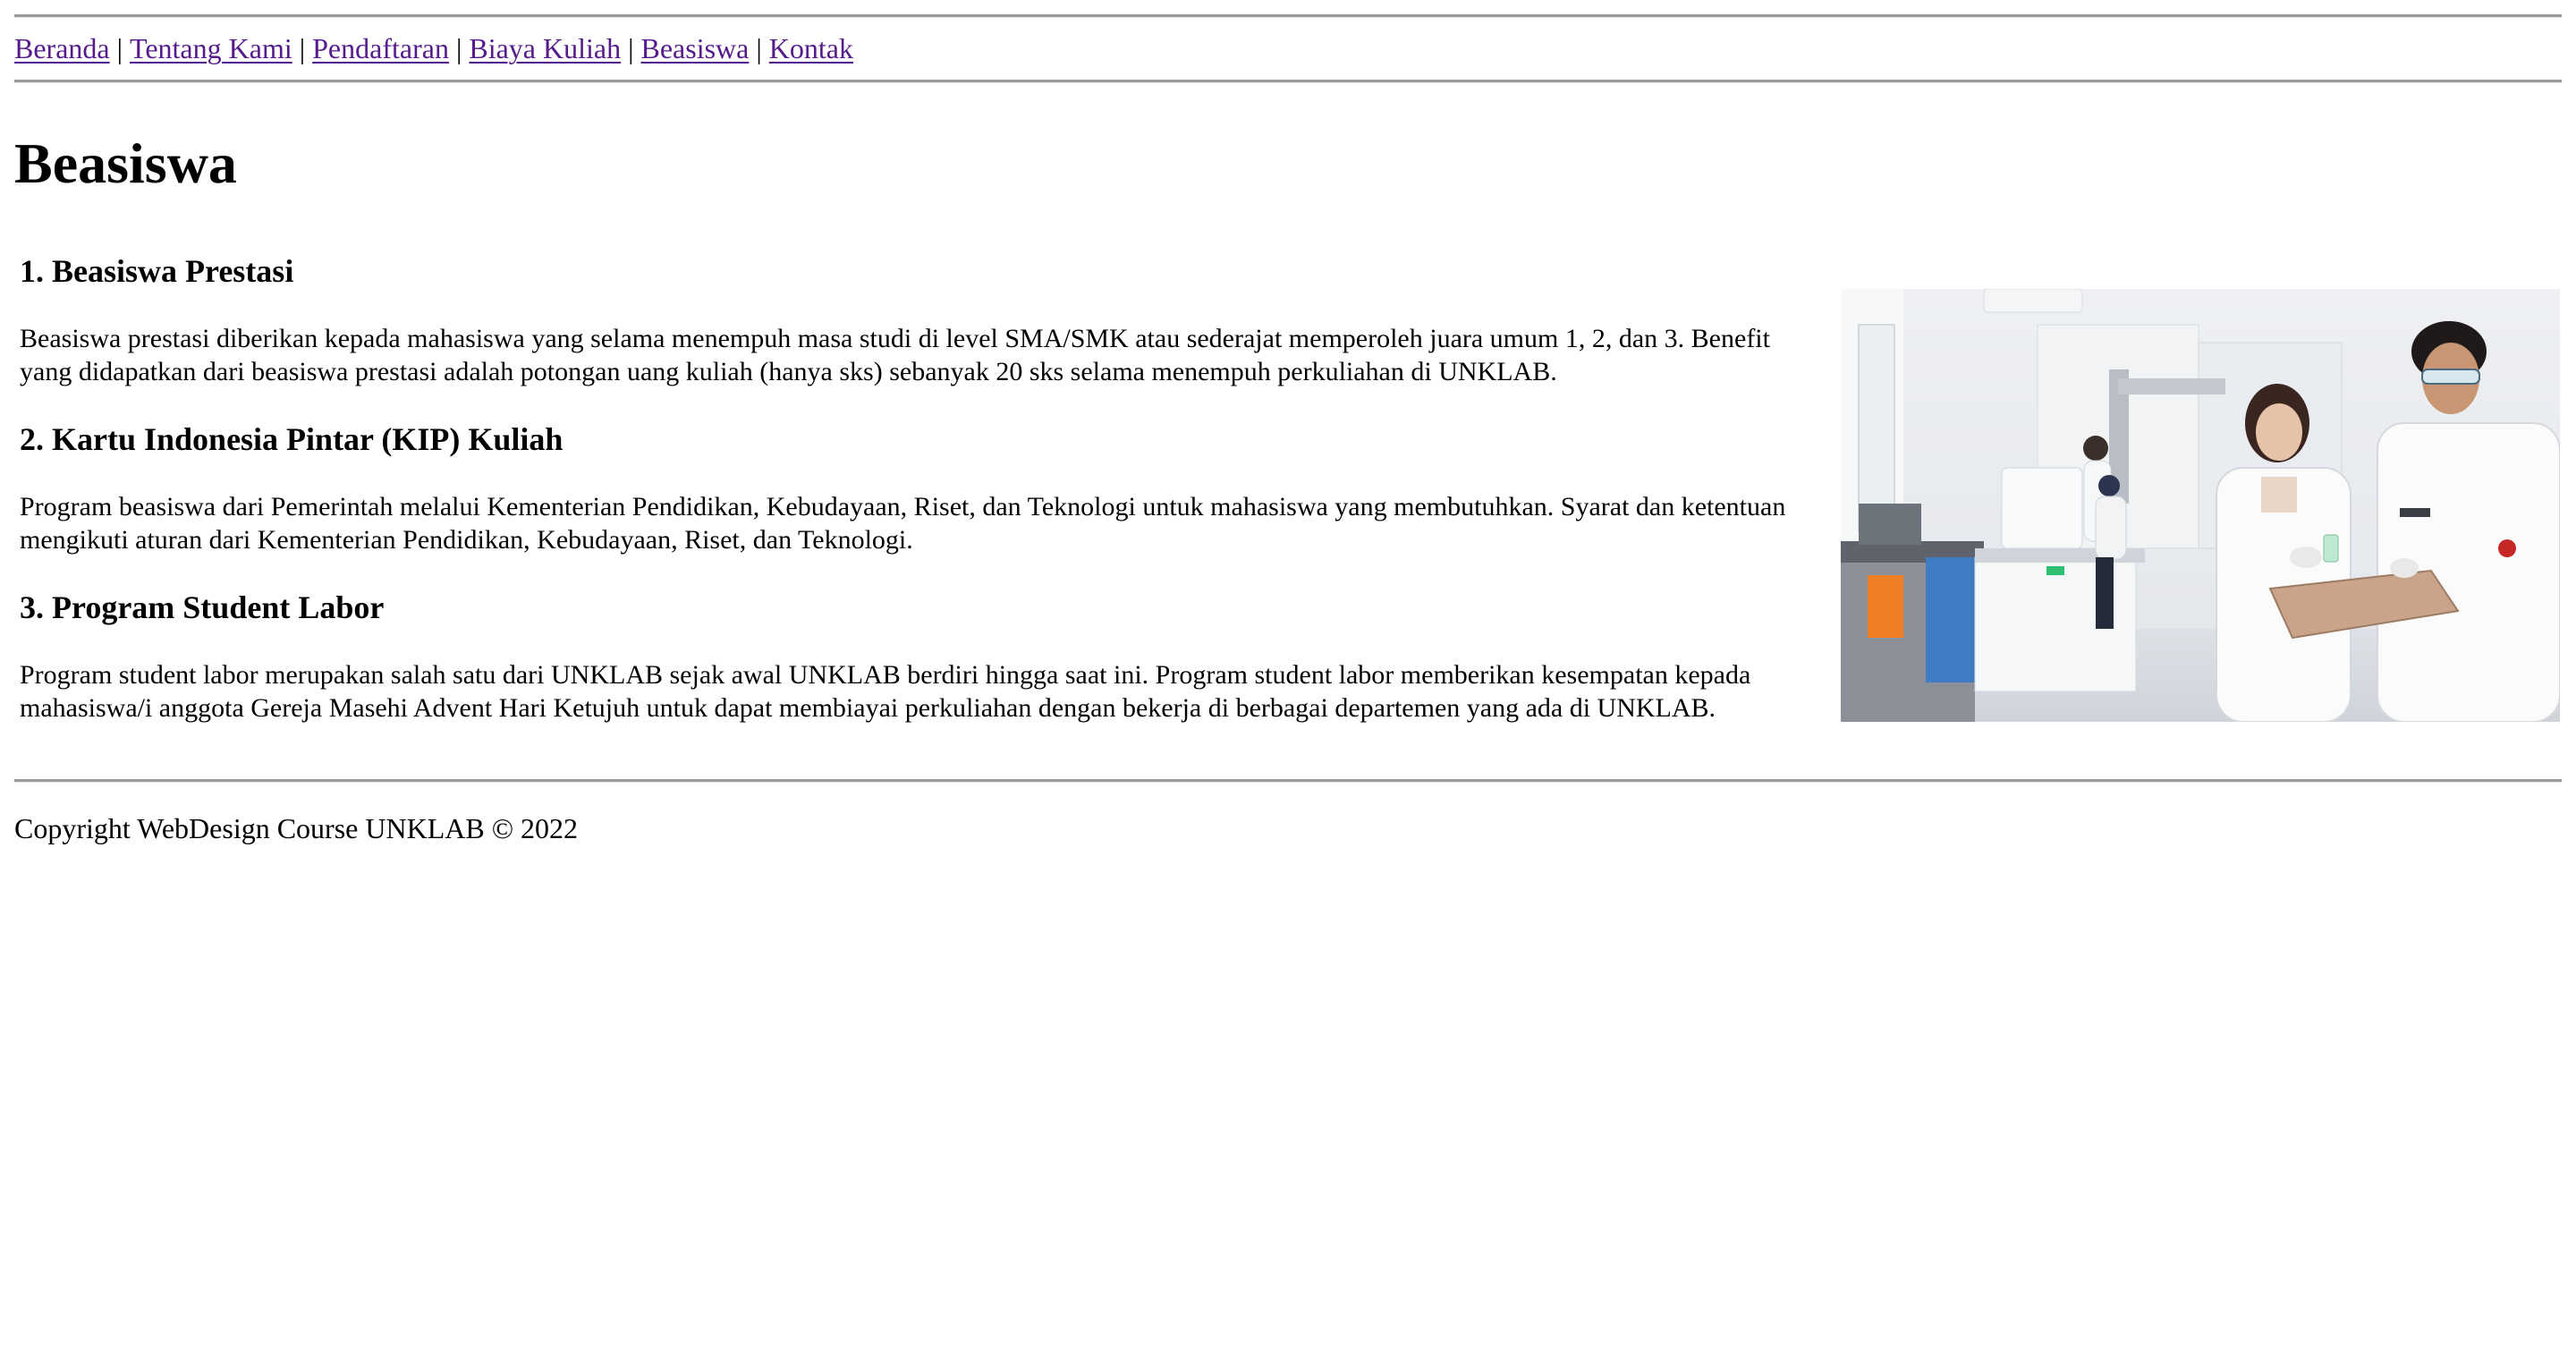  What do you see at coordinates (211, 48) in the screenshot?
I see `nav-link-tentang-kami: Tentang Kami` at bounding box center [211, 48].